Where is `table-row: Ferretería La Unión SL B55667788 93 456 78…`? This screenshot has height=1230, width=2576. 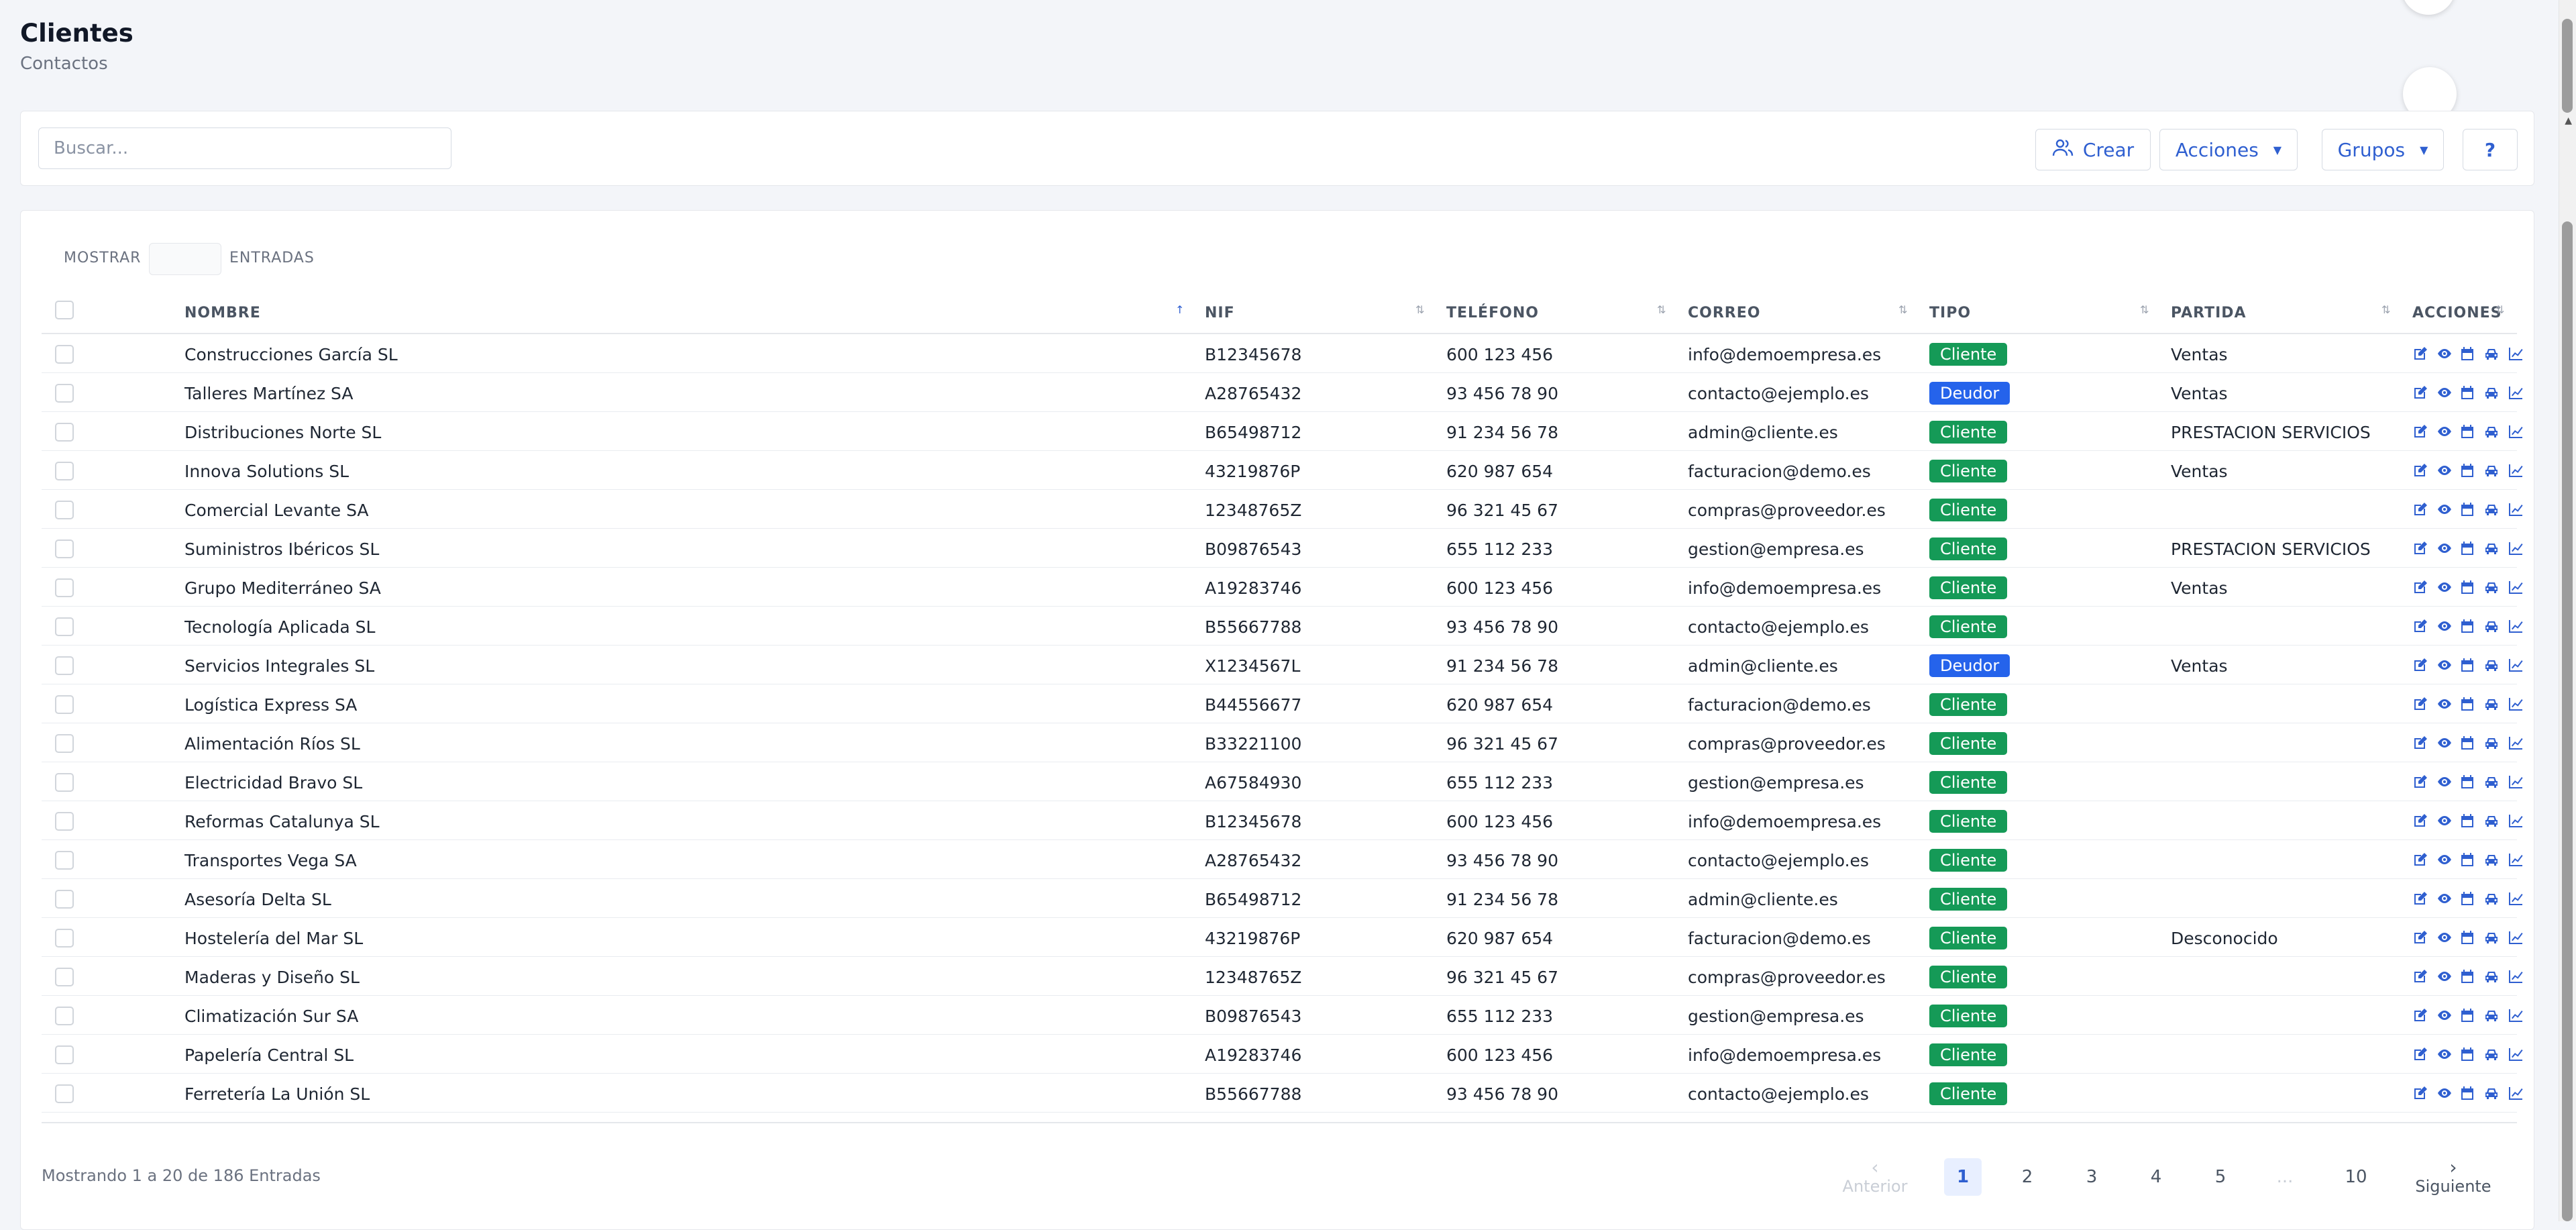
table-row: Ferretería La Unión SL B55667788 93 456 78… is located at coordinates (1282, 1093).